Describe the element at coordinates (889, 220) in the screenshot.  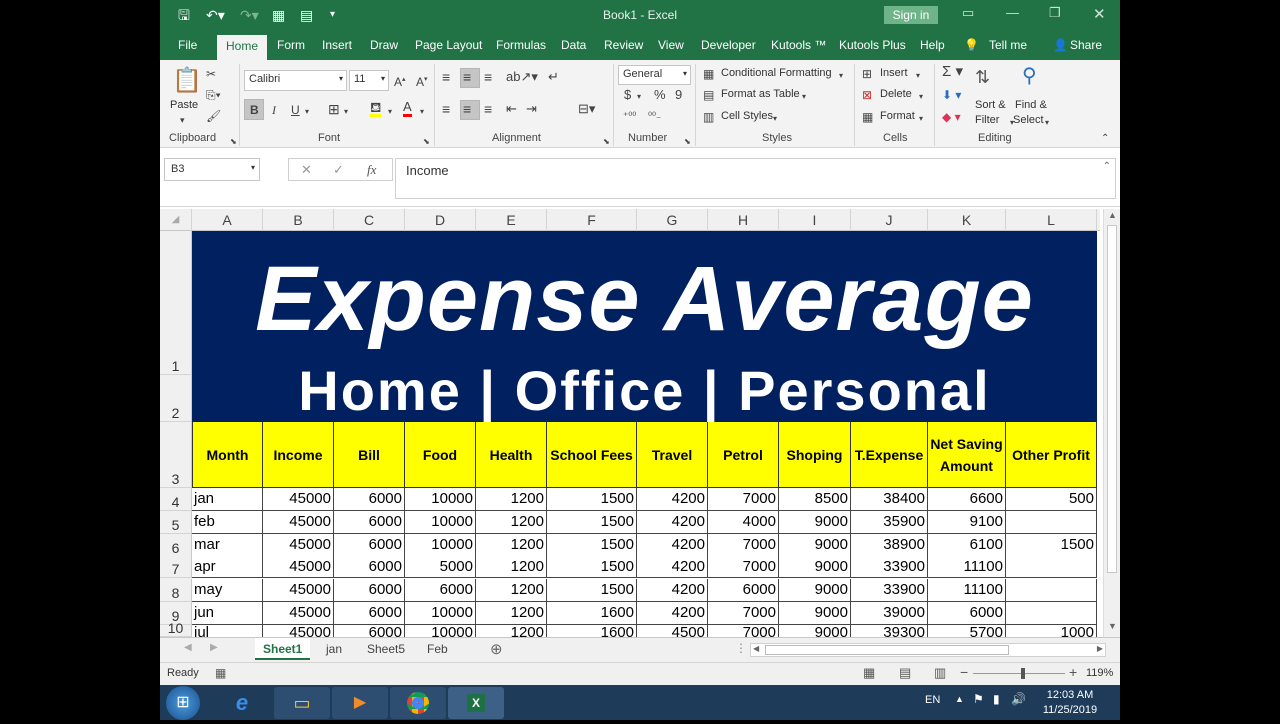
I see `column-header: J` at that location.